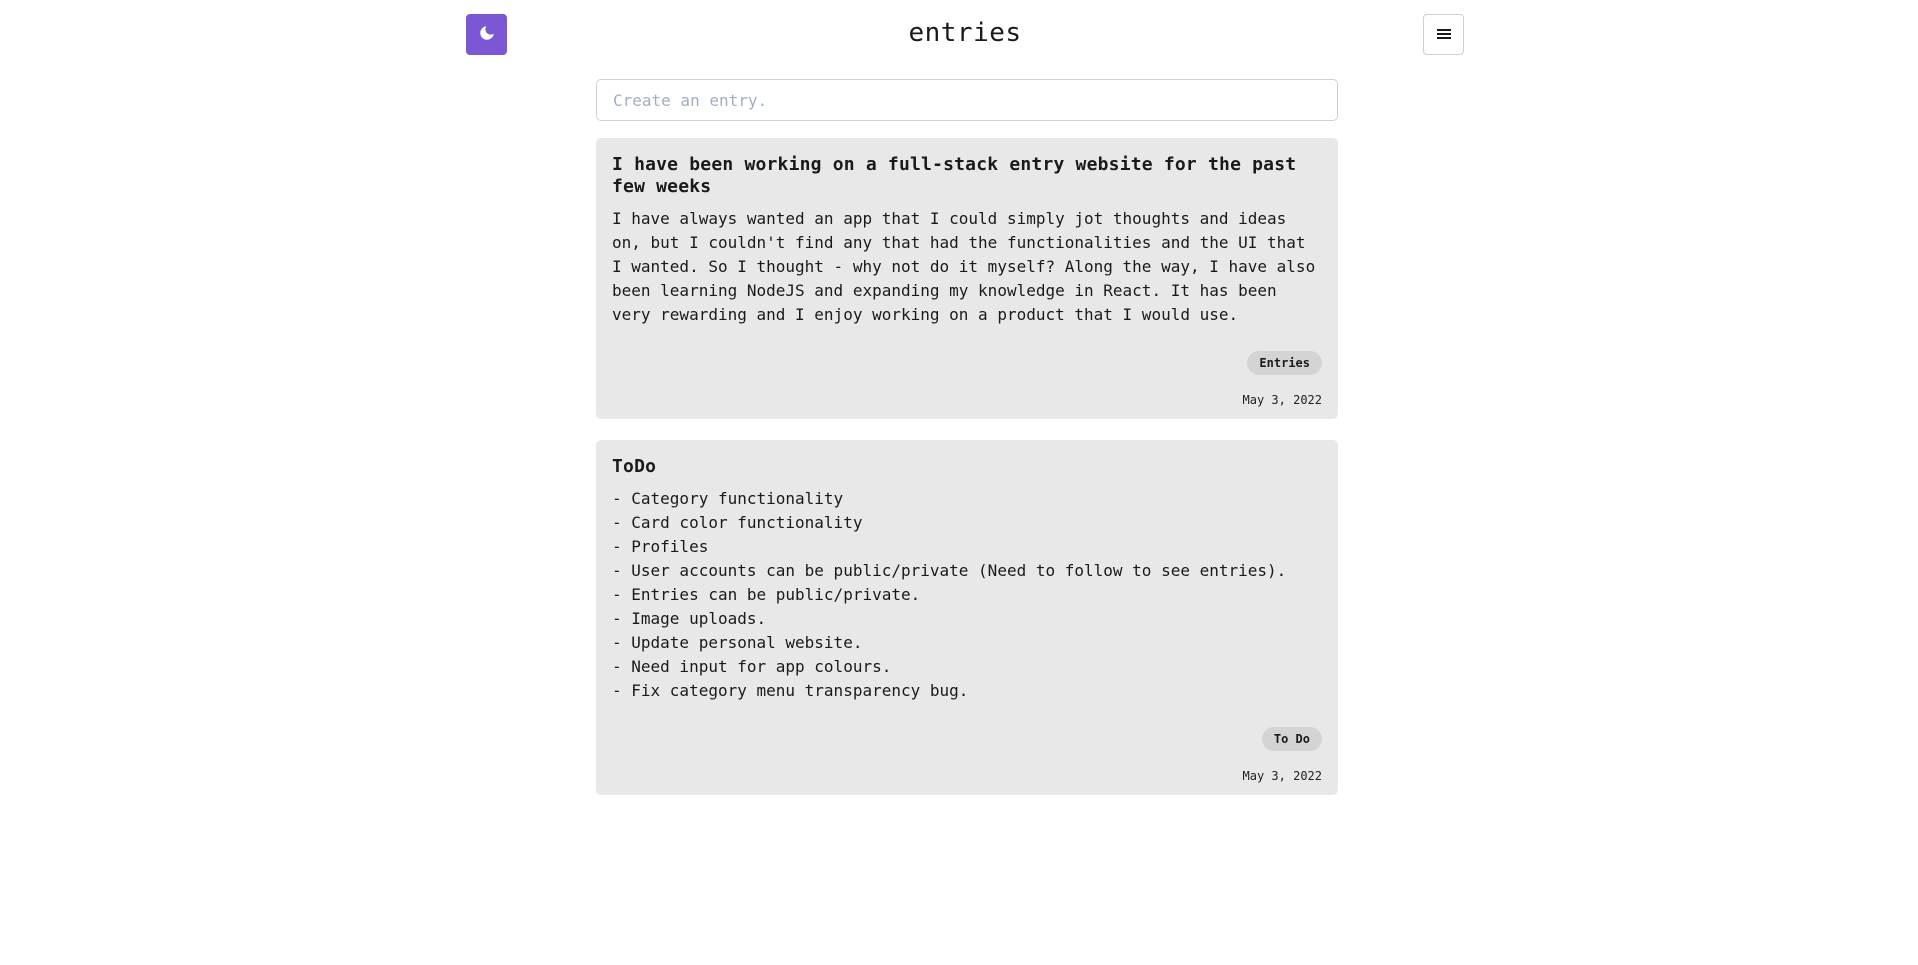 This screenshot has width=1918, height=965. Describe the element at coordinates (1291, 739) in the screenshot. I see `category-tag: To Do` at that location.